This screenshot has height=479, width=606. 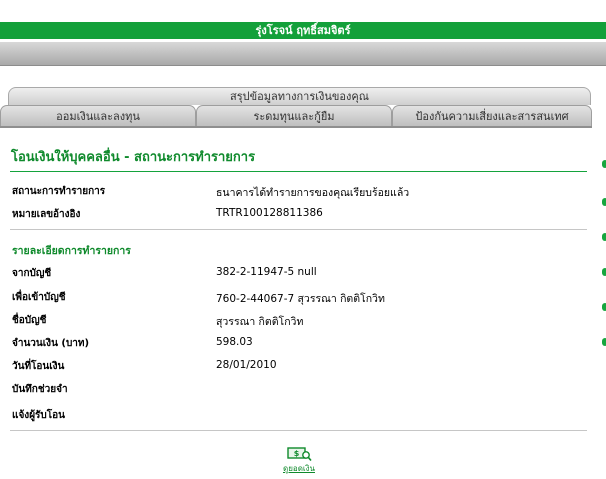 What do you see at coordinates (313, 193) in the screenshot?
I see `status-value: ธนาคารได้ทำรายการของคุณเรียบร้อยแล้ว` at bounding box center [313, 193].